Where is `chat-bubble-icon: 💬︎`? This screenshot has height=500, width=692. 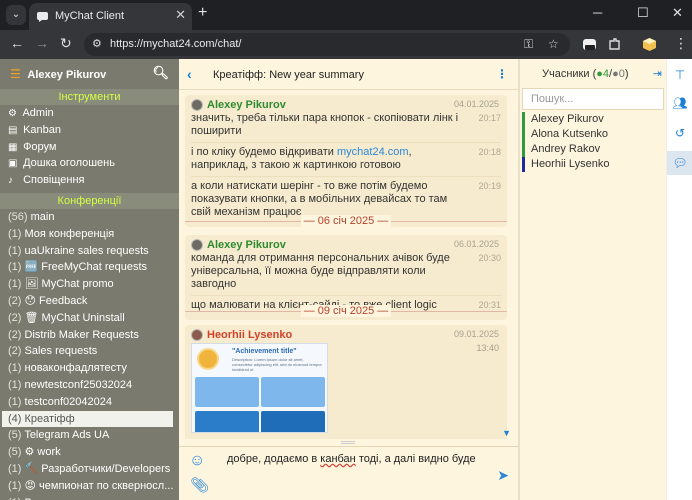 chat-bubble-icon: 💬︎ is located at coordinates (679, 163).